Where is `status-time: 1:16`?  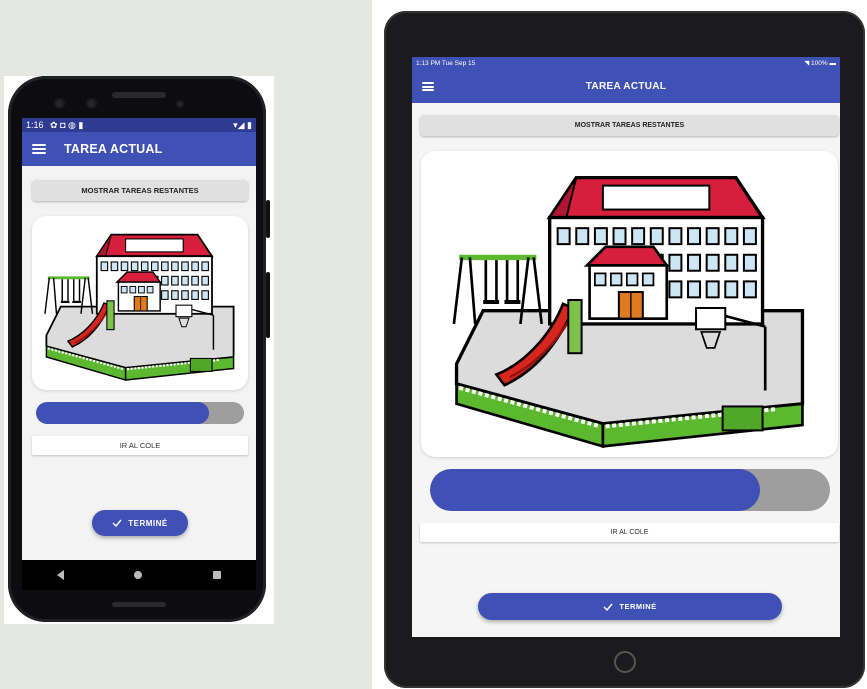 status-time: 1:16 is located at coordinates (35, 124).